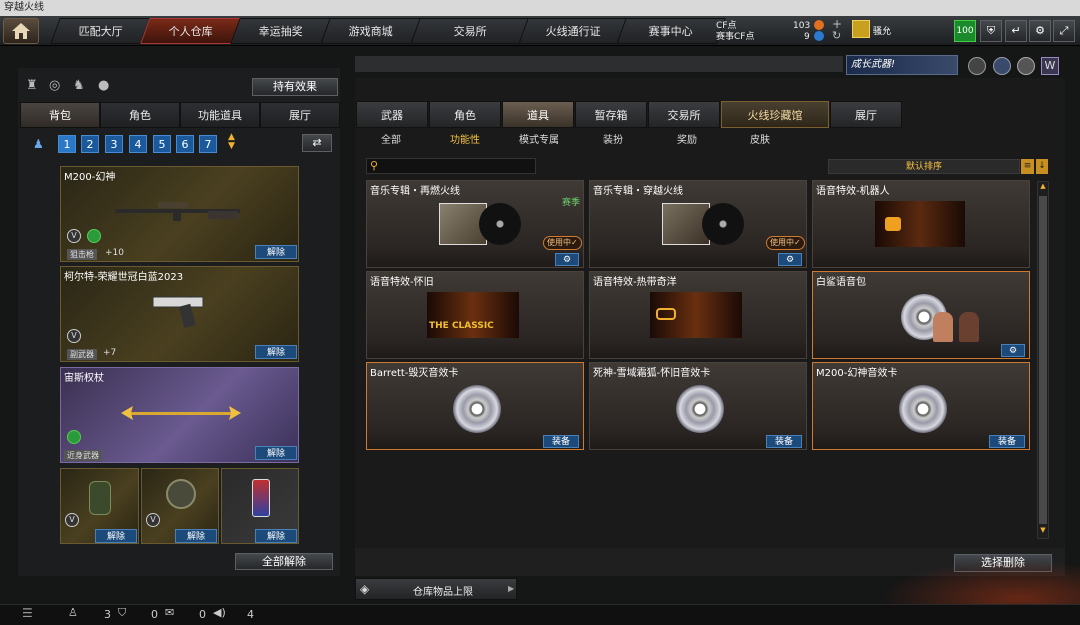 The width and height of the screenshot is (1080, 625). I want to click on card-title: 音乐专辑・穿越火线, so click(638, 191).